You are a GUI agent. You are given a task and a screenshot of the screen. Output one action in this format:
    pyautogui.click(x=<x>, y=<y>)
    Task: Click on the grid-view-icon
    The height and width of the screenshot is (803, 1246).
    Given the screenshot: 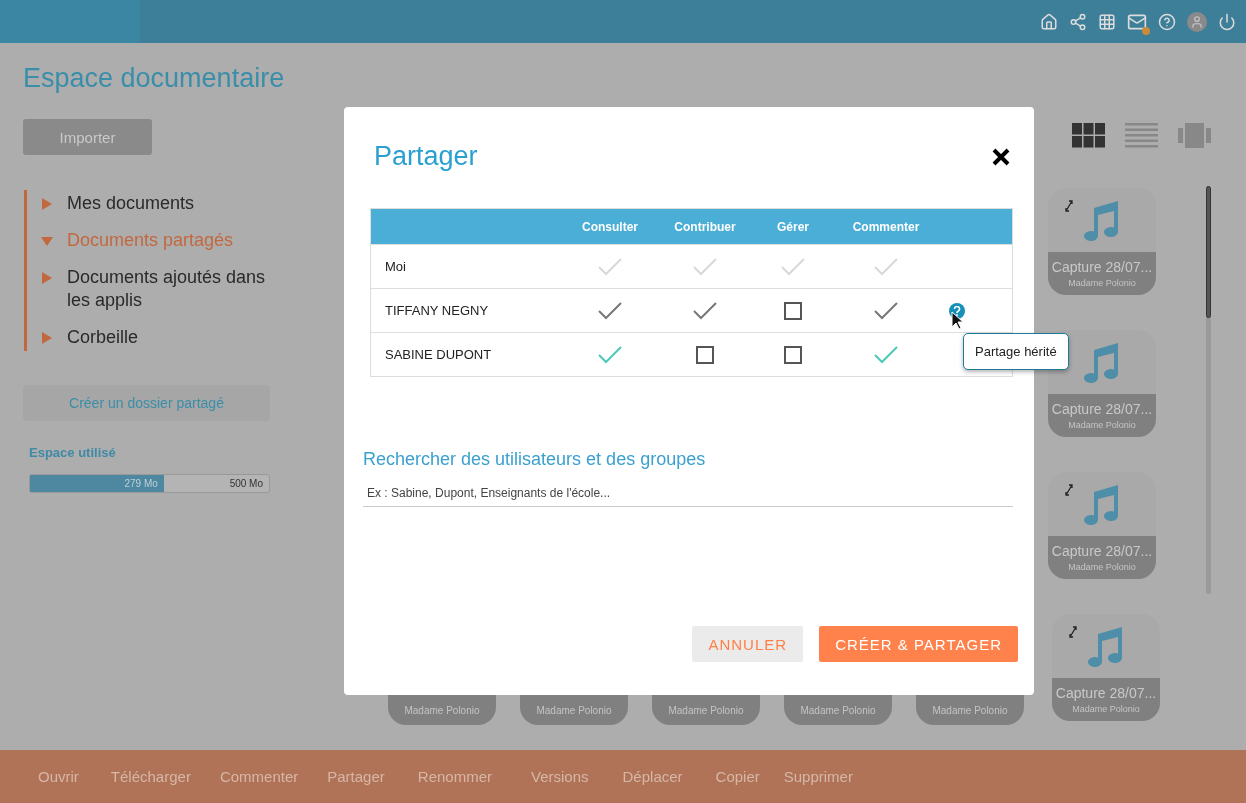 What is the action you would take?
    pyautogui.click(x=1088, y=135)
    